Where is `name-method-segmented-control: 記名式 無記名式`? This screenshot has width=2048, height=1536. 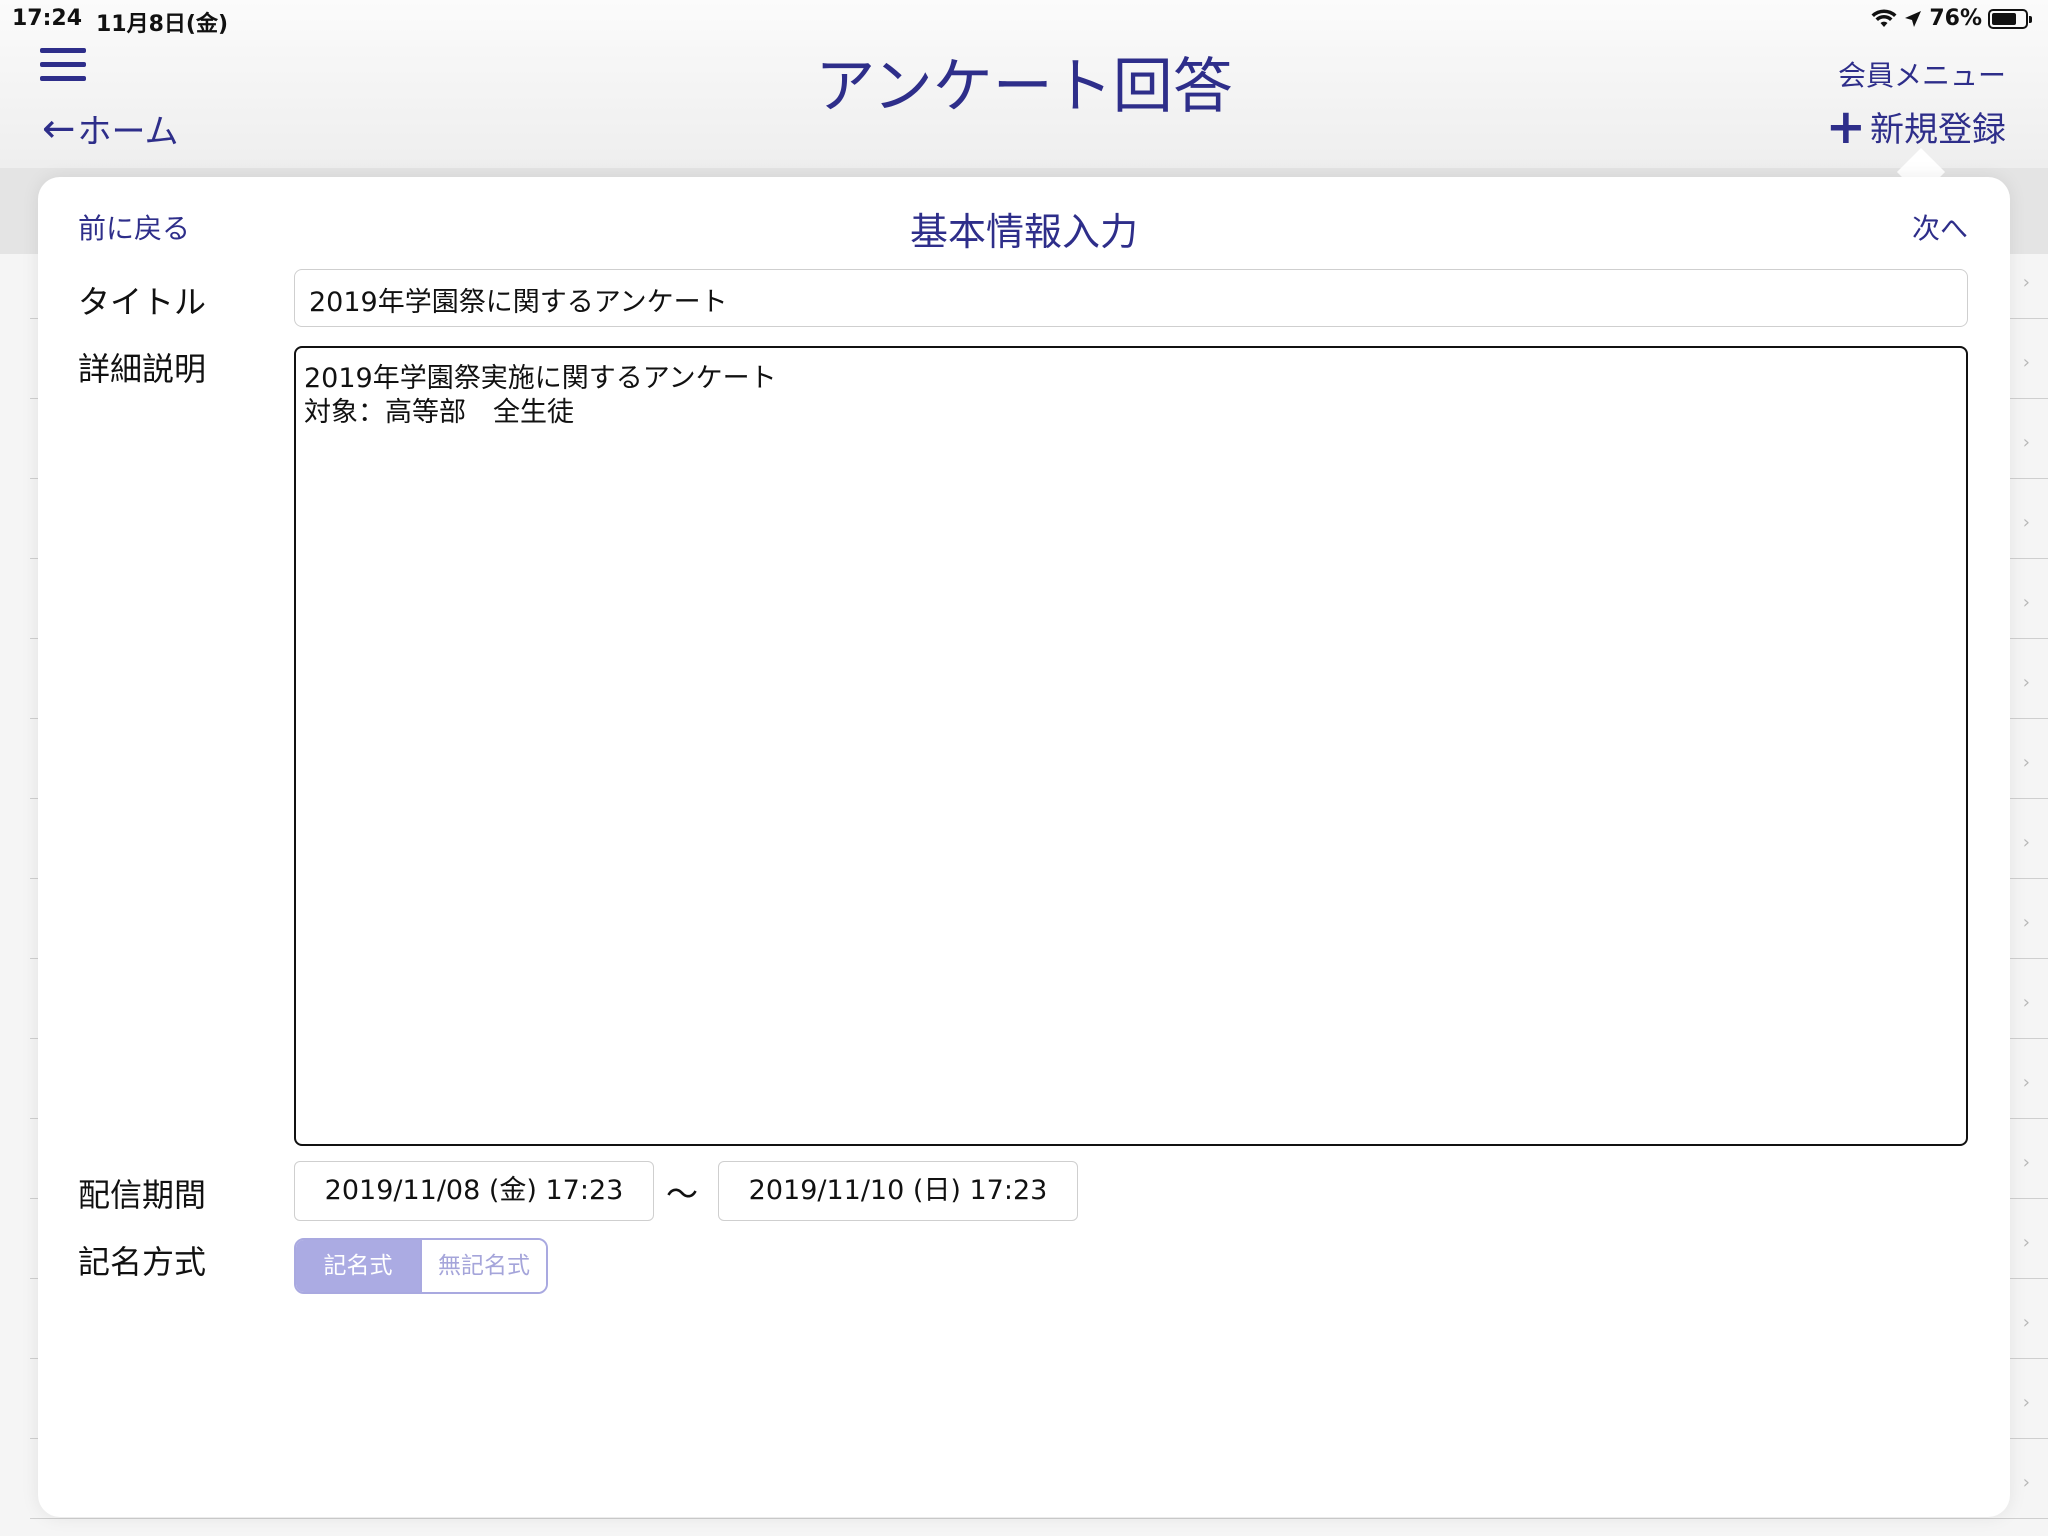 name-method-segmented-control: 記名式 無記名式 is located at coordinates (421, 1266).